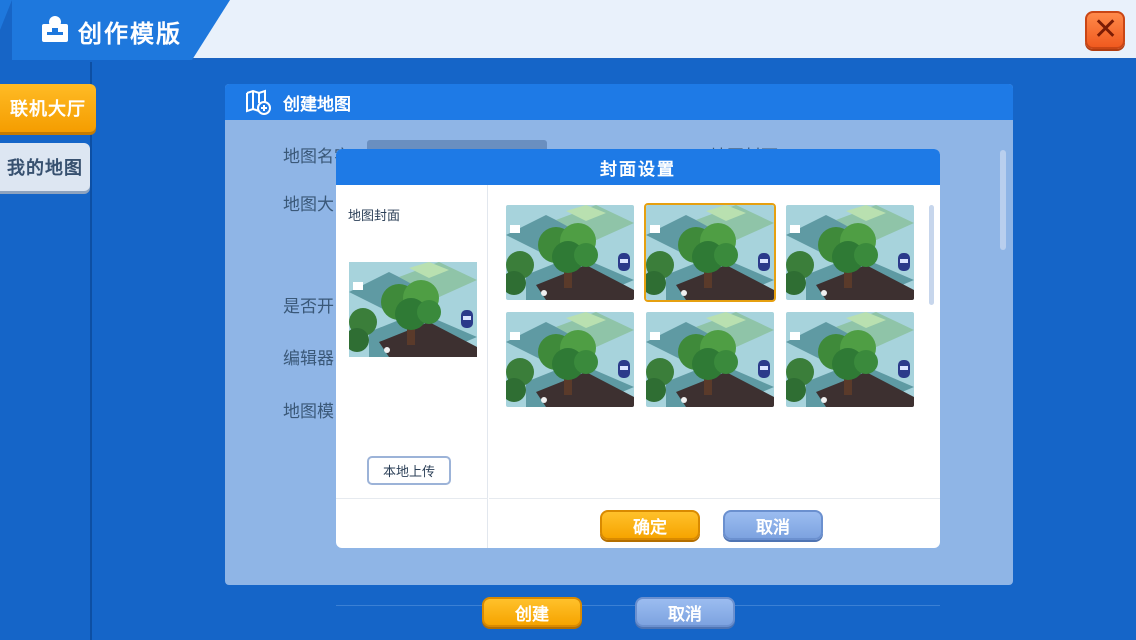 The image size is (1136, 640). I want to click on map-template-label: 地图模, so click(308, 412).